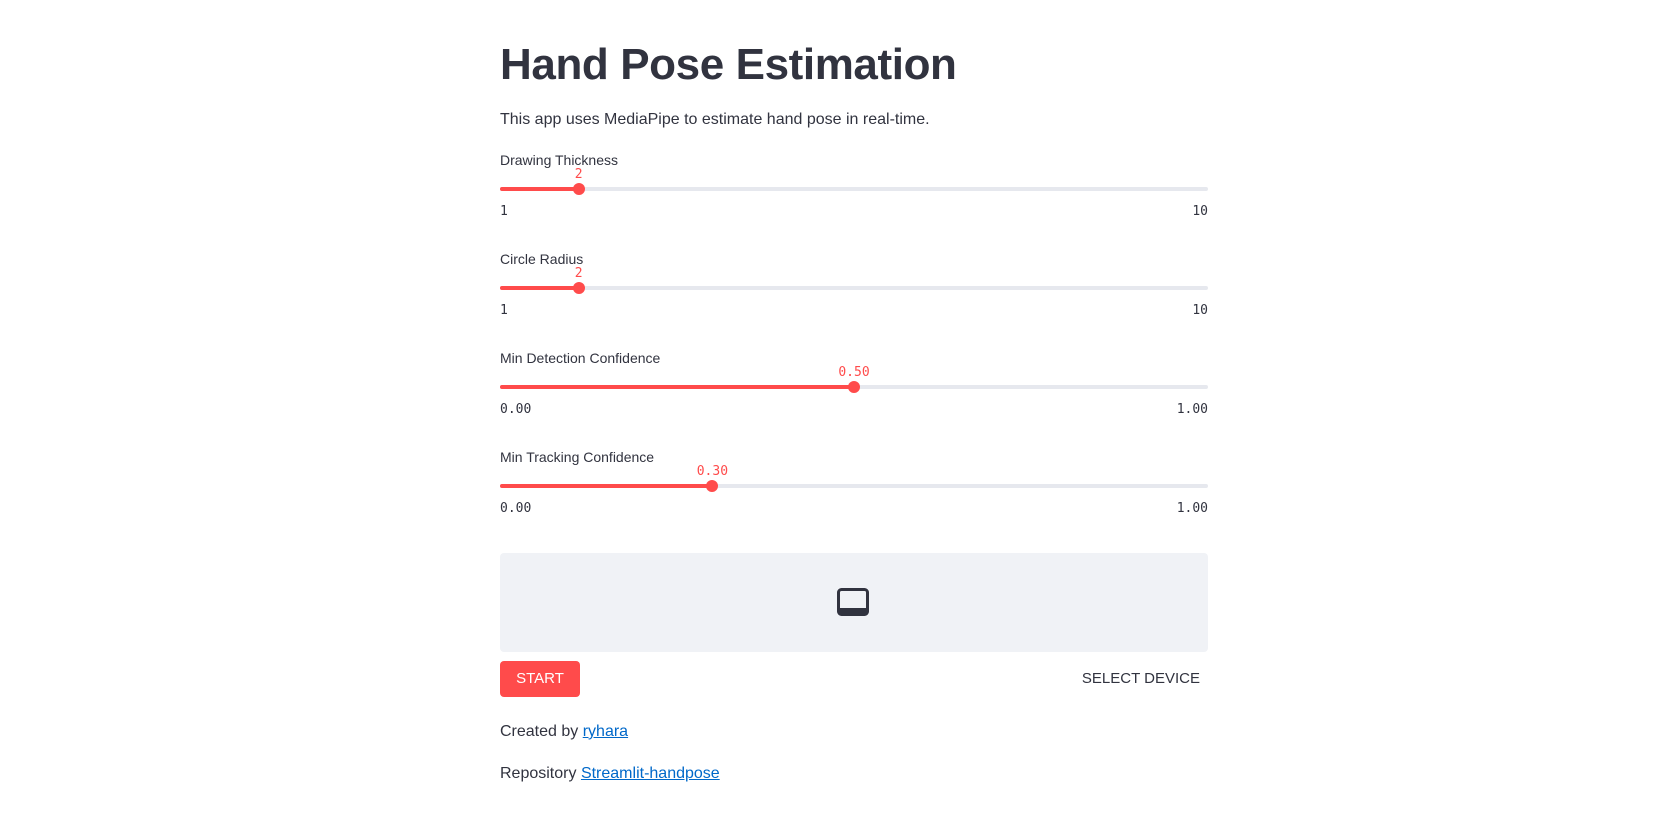  I want to click on video-preview-panel, so click(854, 602).